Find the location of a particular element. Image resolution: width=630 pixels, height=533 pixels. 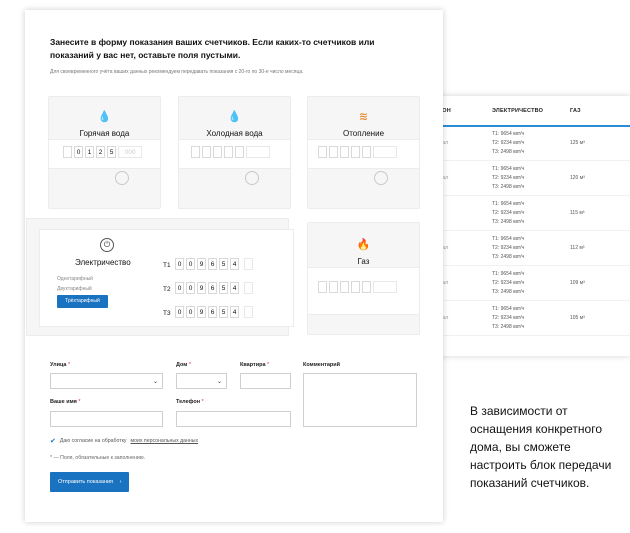

gas-meter: 🔥 Газ is located at coordinates (363, 278).